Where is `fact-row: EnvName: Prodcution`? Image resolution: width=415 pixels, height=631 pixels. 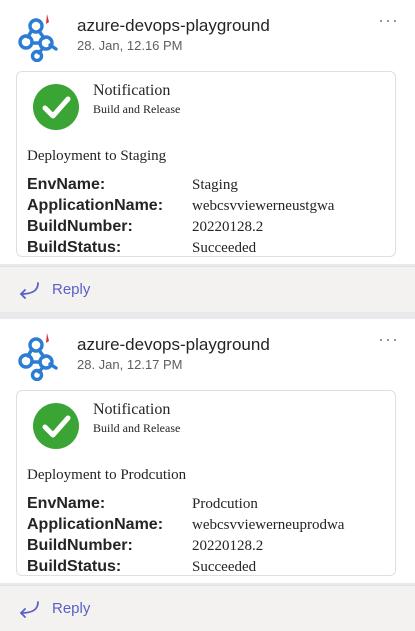
fact-row: EnvName: Prodcution is located at coordinates (207, 505).